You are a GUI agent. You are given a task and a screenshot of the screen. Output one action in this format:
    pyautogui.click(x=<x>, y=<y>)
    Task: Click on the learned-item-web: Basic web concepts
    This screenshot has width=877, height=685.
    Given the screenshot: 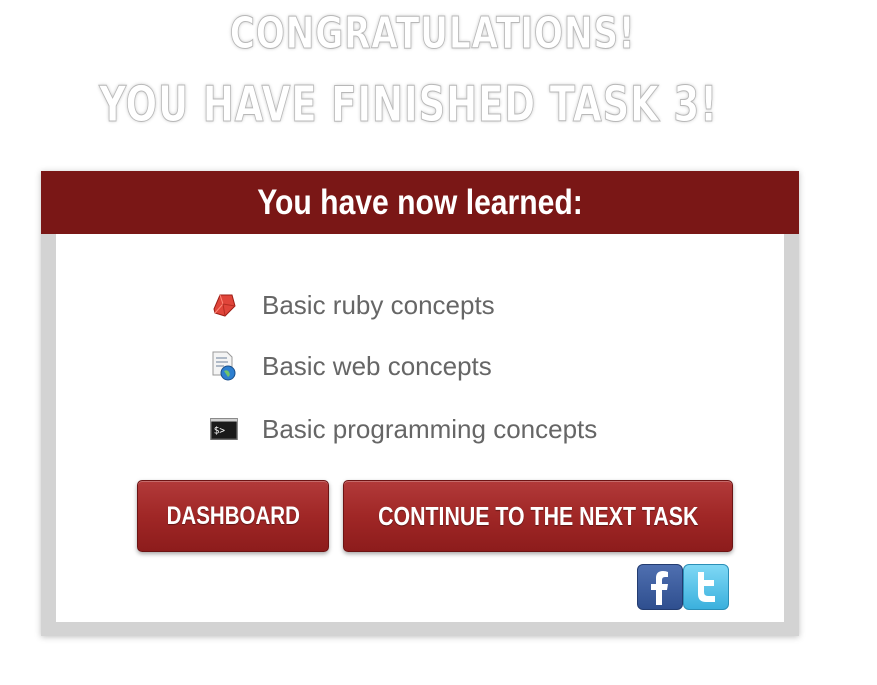 What is the action you would take?
    pyautogui.click(x=351, y=366)
    